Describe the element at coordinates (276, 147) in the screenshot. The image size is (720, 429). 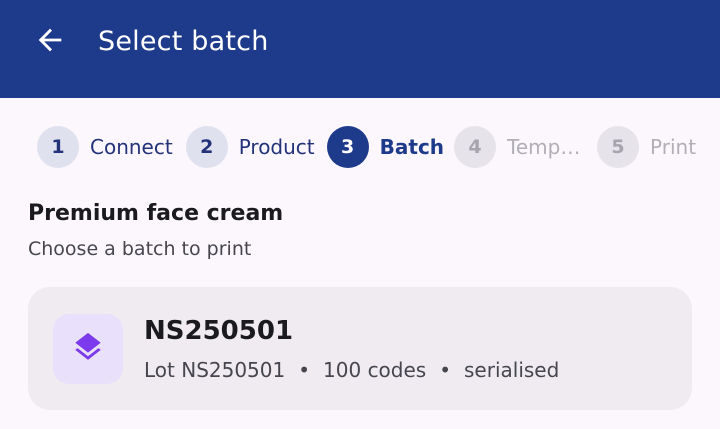
I see `step-label: Product` at that location.